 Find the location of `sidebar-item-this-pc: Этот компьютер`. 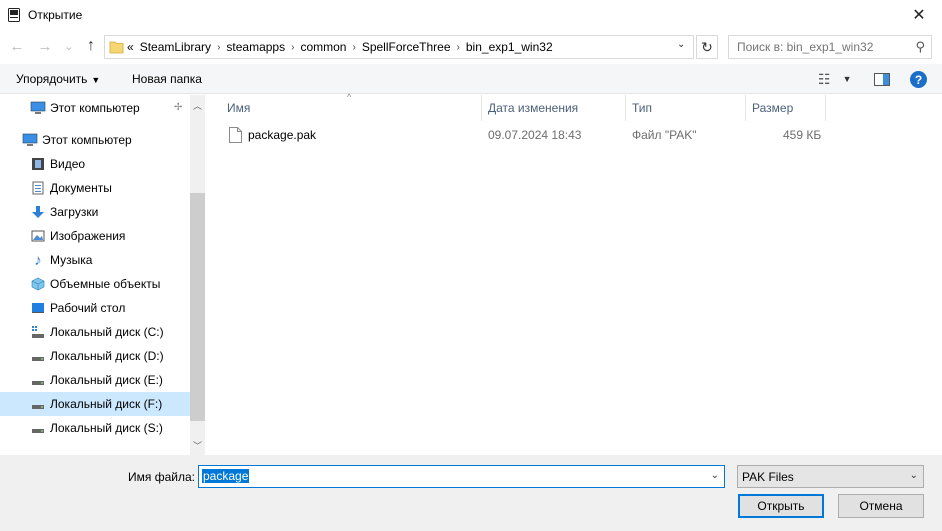

sidebar-item-this-pc: Этот компьютер is located at coordinates (106, 140).